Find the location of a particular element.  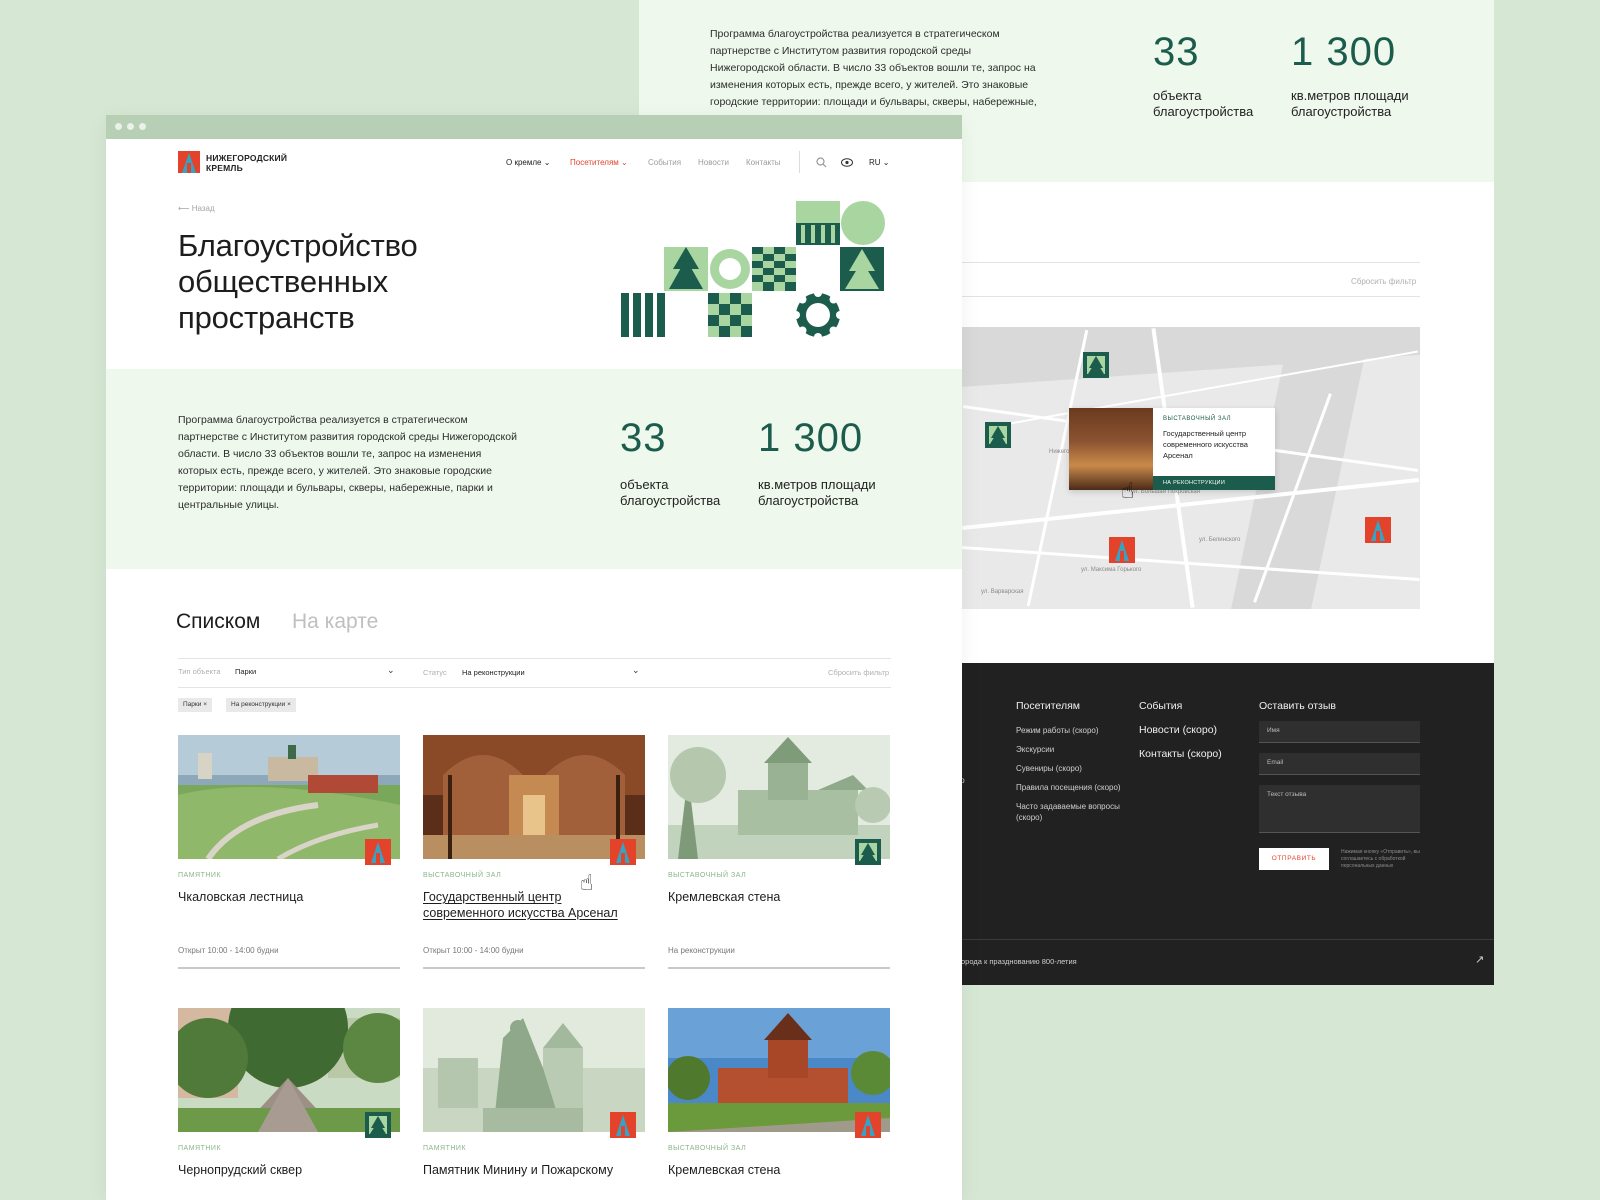

object-card: ПАМЯТНИК Памятник Минину и Пожарскому is located at coordinates (534, 1098).